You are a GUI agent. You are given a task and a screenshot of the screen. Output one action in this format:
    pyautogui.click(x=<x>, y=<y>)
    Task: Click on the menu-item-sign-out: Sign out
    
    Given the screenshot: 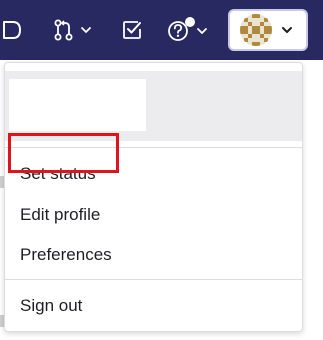 What is the action you would take?
    pyautogui.click(x=51, y=306)
    